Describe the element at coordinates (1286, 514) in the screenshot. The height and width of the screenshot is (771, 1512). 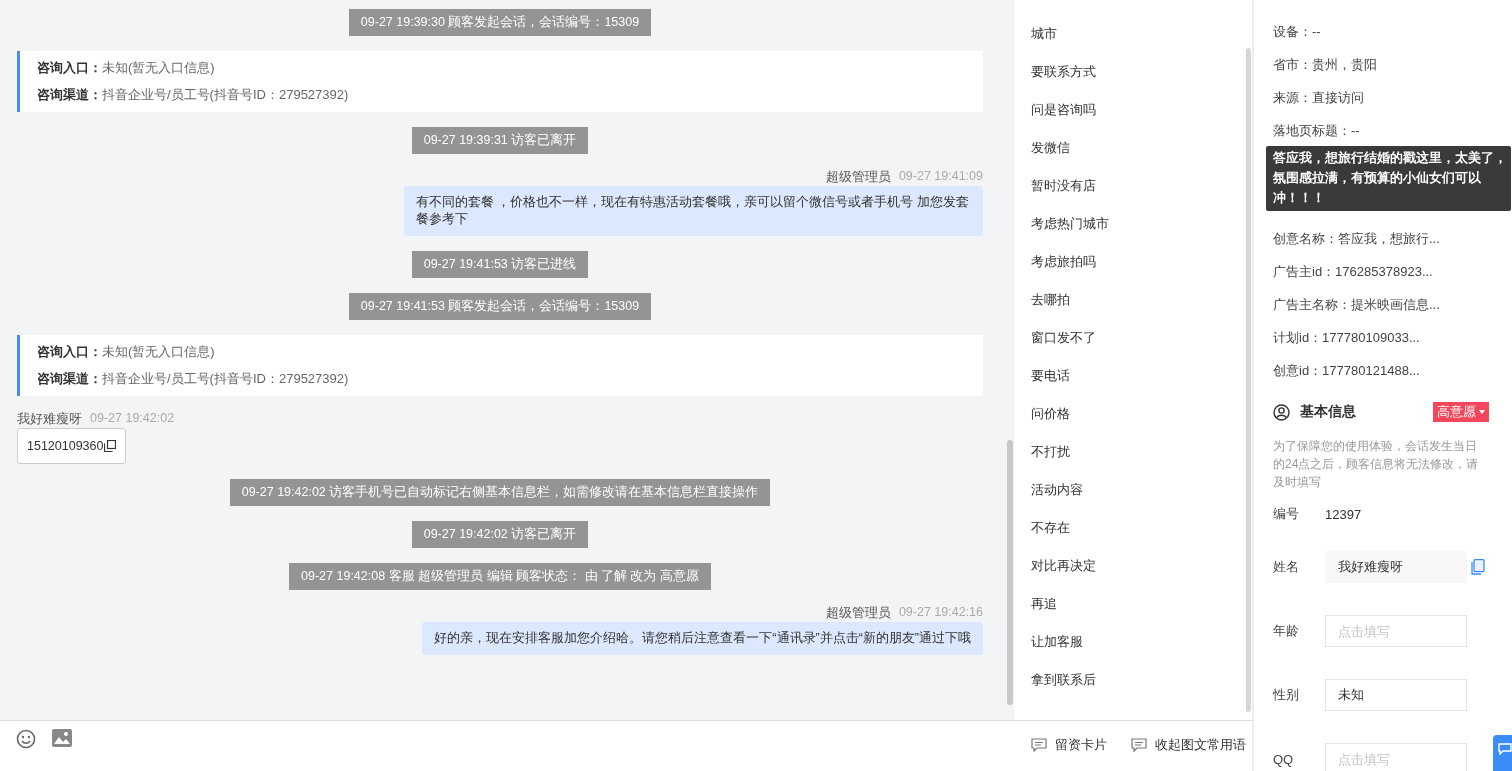
I see `field-label: 编号` at that location.